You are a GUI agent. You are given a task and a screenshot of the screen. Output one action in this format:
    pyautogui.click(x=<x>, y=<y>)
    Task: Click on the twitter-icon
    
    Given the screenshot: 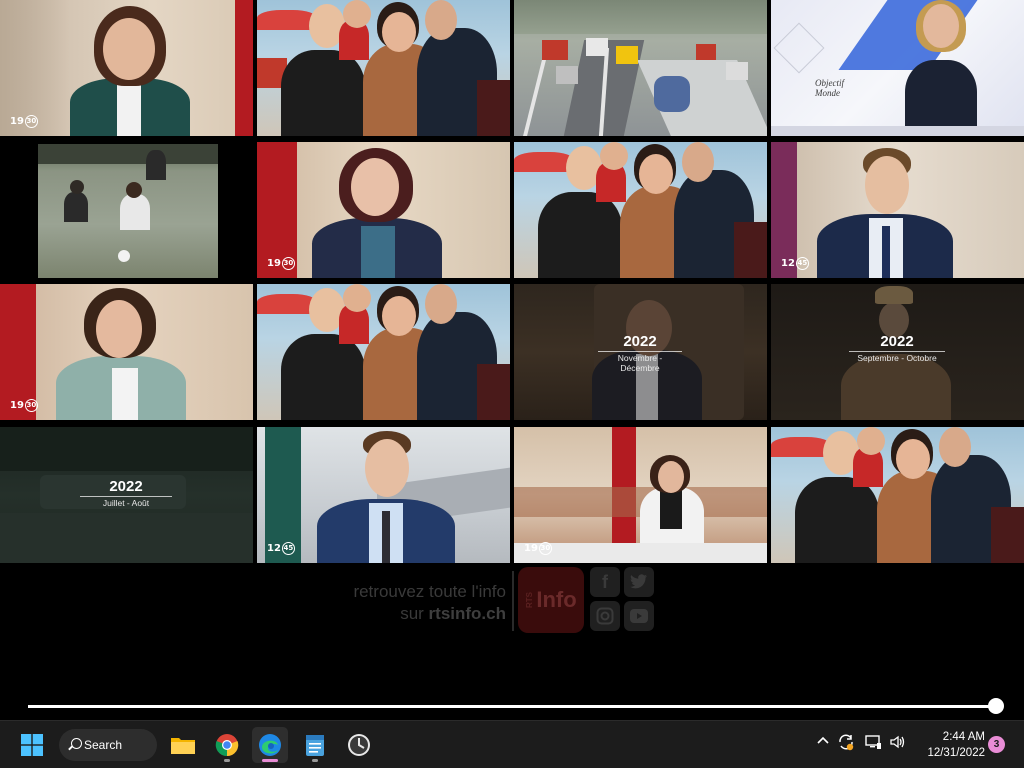 What is the action you would take?
    pyautogui.click(x=639, y=582)
    